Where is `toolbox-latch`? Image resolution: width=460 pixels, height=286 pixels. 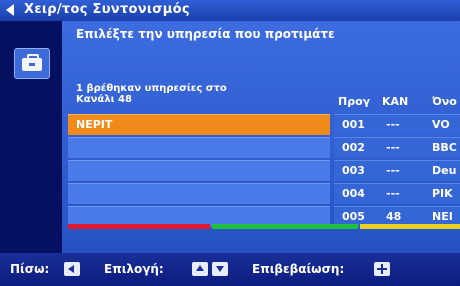 toolbox-latch is located at coordinates (32, 64).